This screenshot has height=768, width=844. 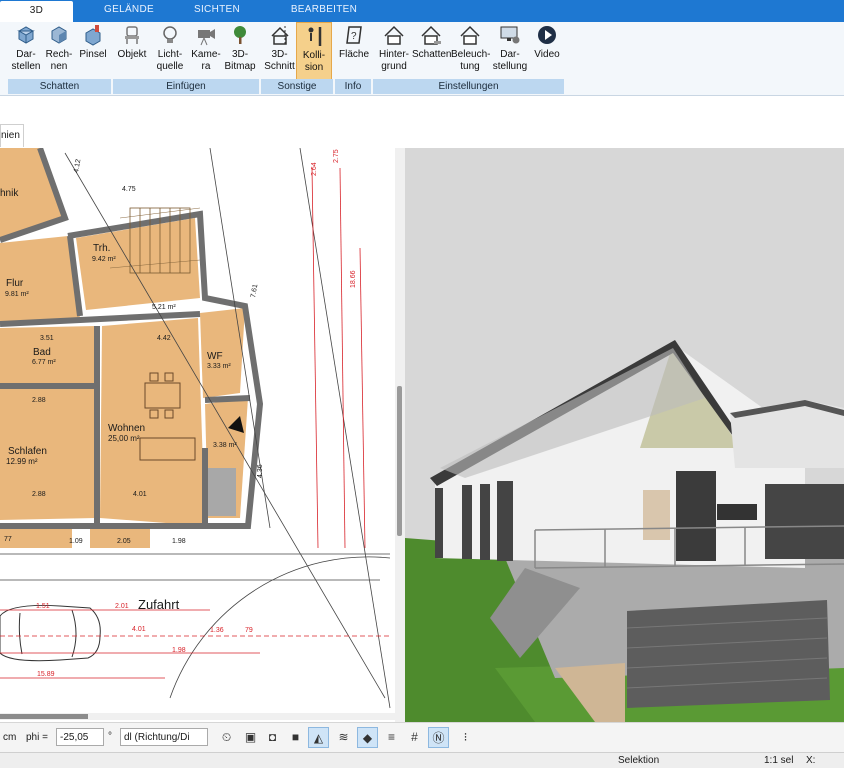 I want to click on darstellen-button: Dar- stellen, so click(x=26, y=51).